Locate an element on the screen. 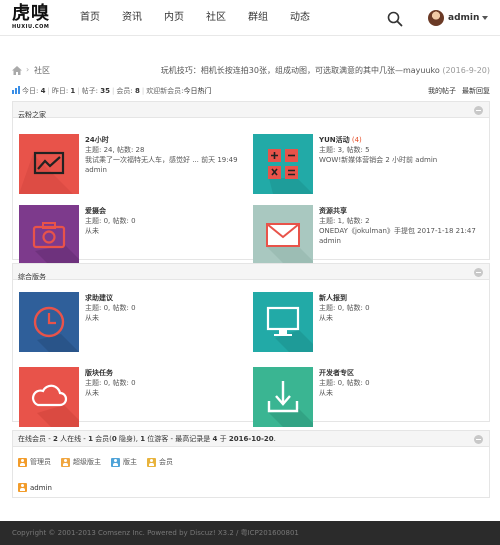 The width and height of the screenshot is (500, 545). forum-name: 资源共享 is located at coordinates (333, 211).